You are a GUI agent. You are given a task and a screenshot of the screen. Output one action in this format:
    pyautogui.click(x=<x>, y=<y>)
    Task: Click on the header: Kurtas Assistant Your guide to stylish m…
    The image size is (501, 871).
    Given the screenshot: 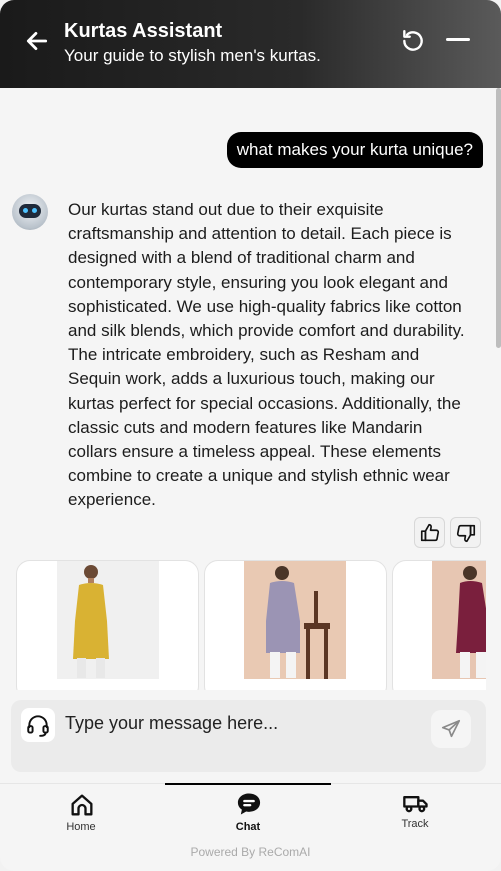 What is the action you would take?
    pyautogui.click(x=250, y=44)
    